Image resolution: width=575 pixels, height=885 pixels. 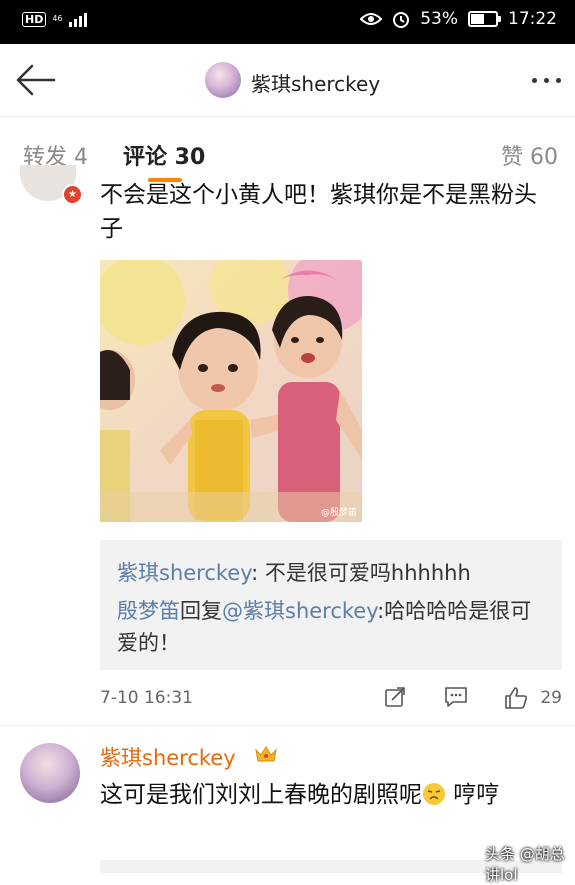 What do you see at coordinates (338, 513) in the screenshot?
I see `photo-watermark: @殷梦笛` at bounding box center [338, 513].